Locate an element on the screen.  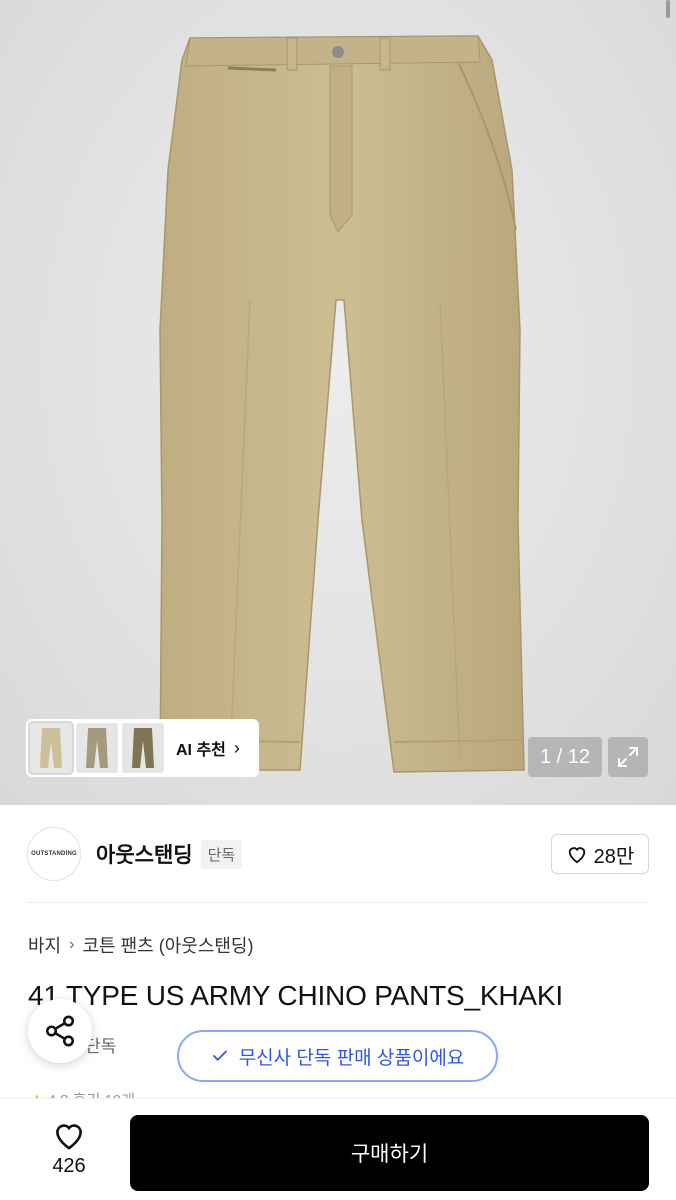
product-like-button: 426 is located at coordinates (69, 1148).